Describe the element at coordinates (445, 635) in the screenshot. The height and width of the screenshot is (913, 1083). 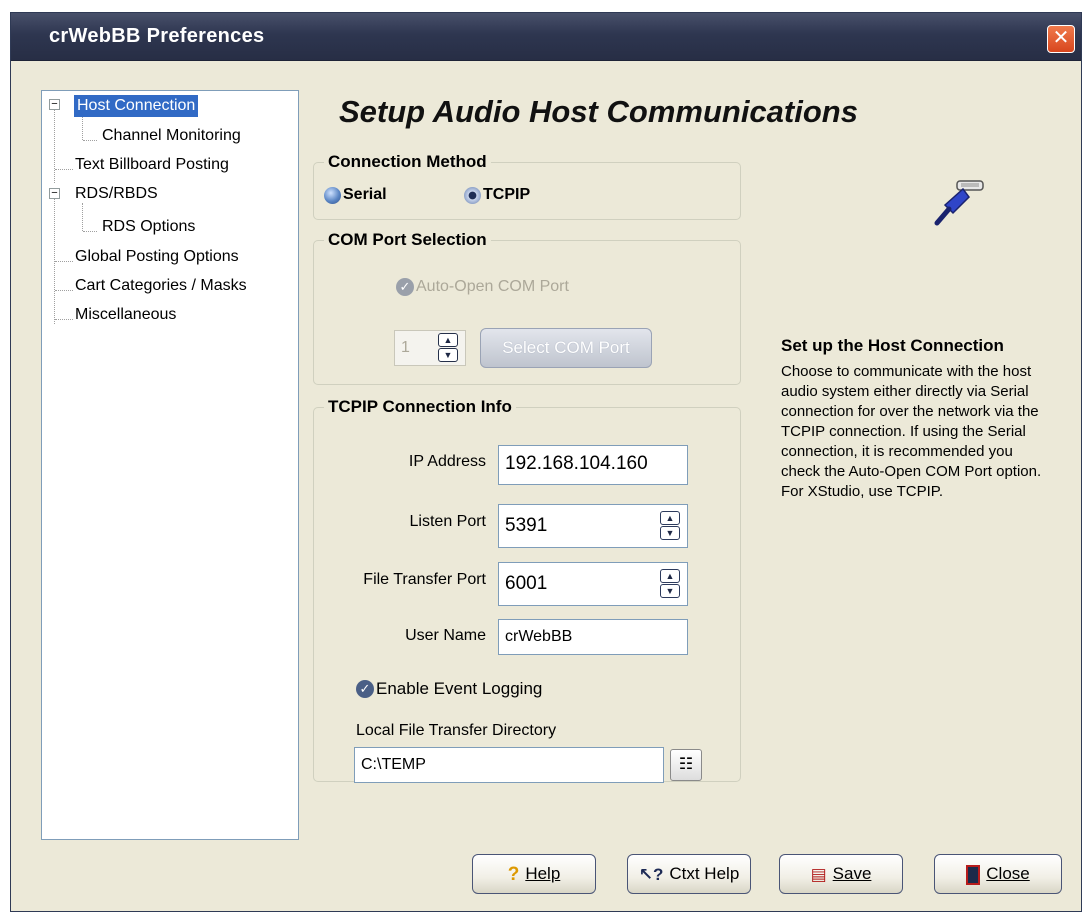
I see `user-name-label: User Name` at that location.